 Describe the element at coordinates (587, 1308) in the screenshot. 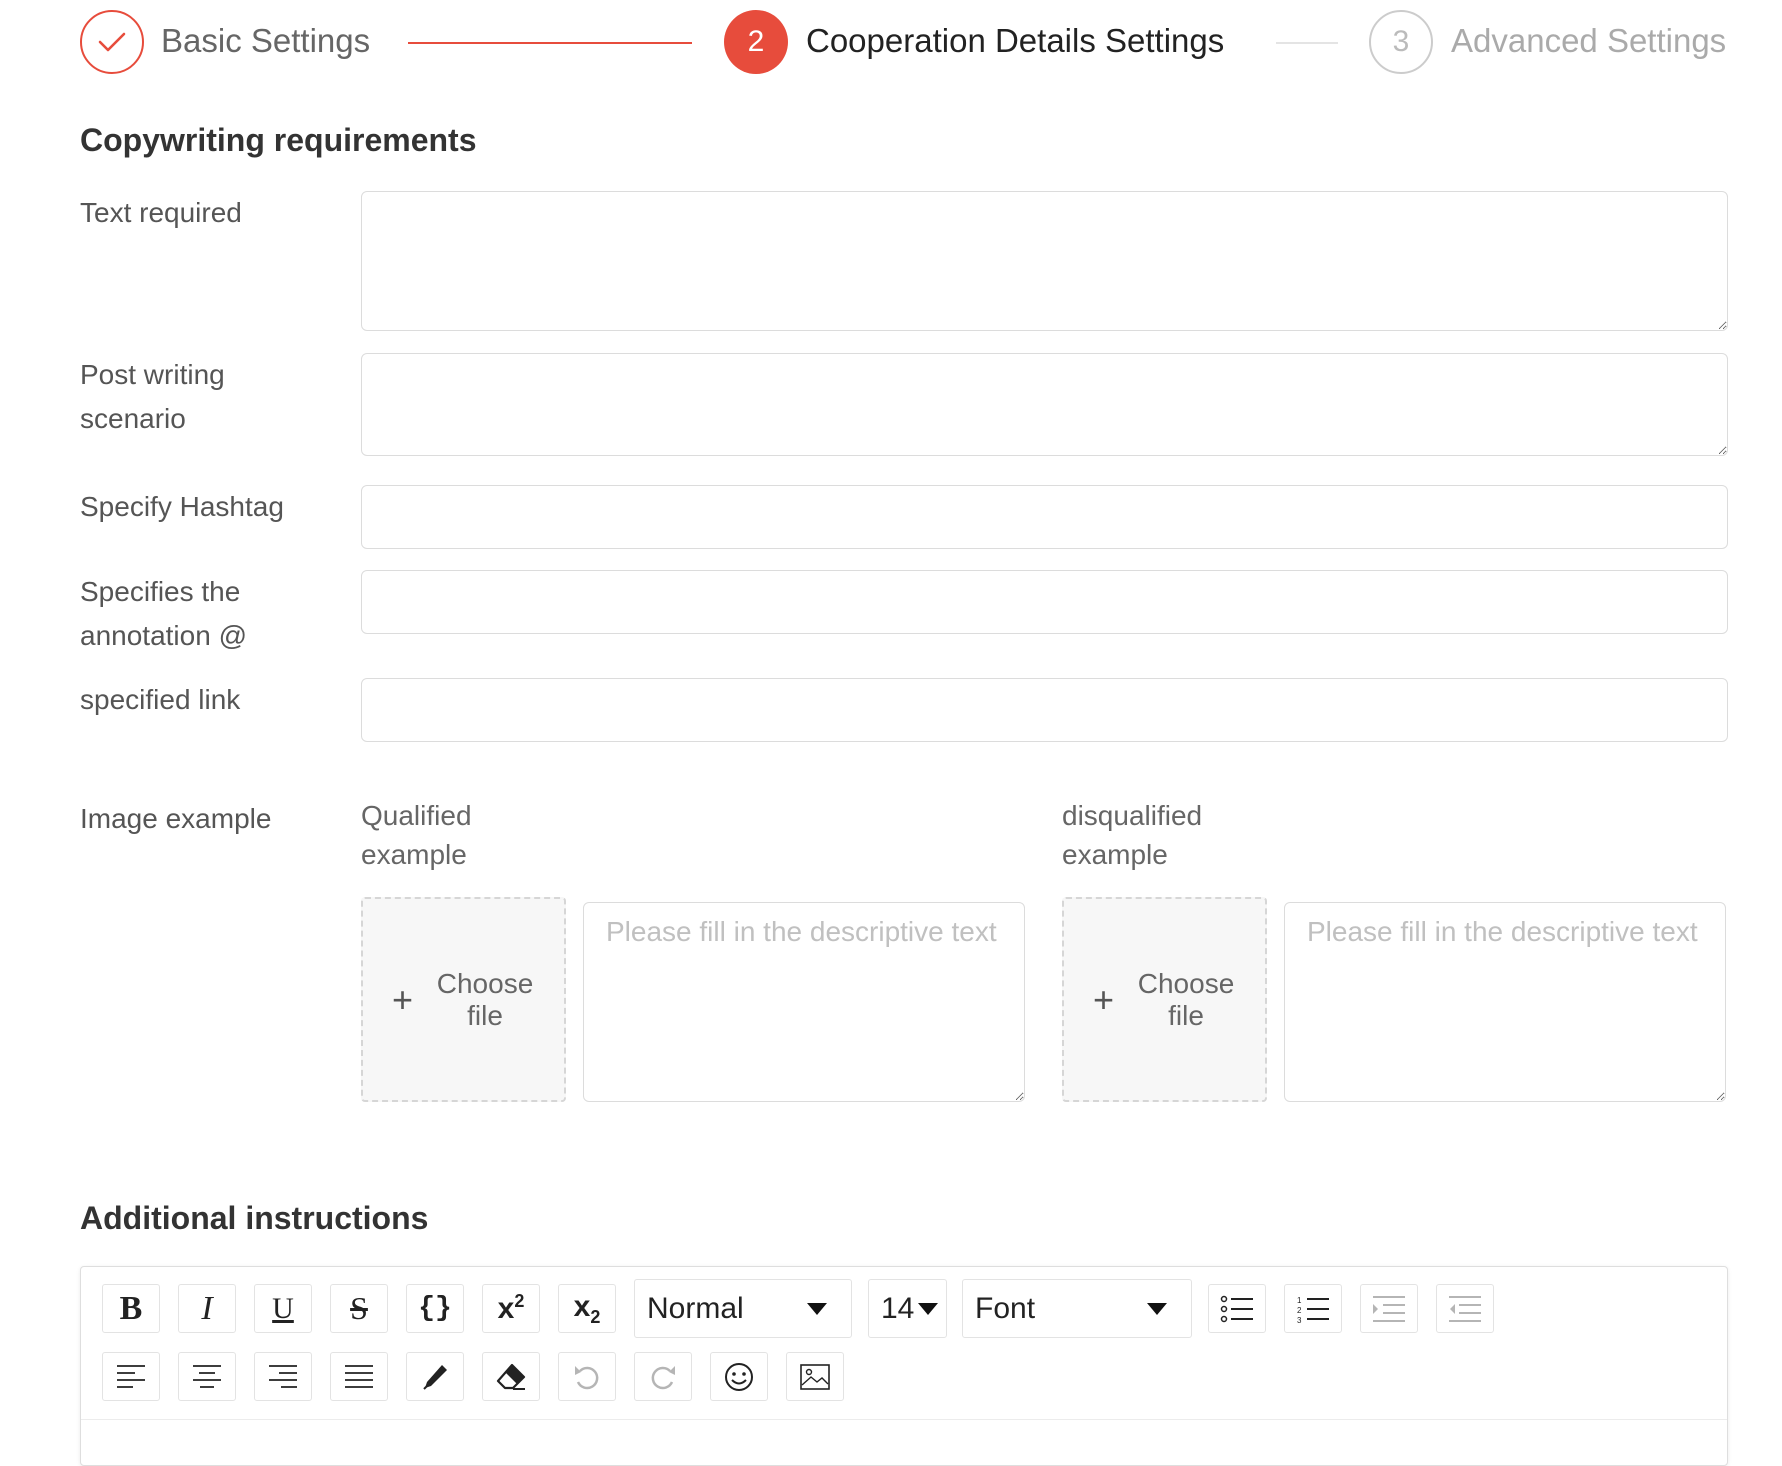

I see `subscript-icon: x2` at that location.